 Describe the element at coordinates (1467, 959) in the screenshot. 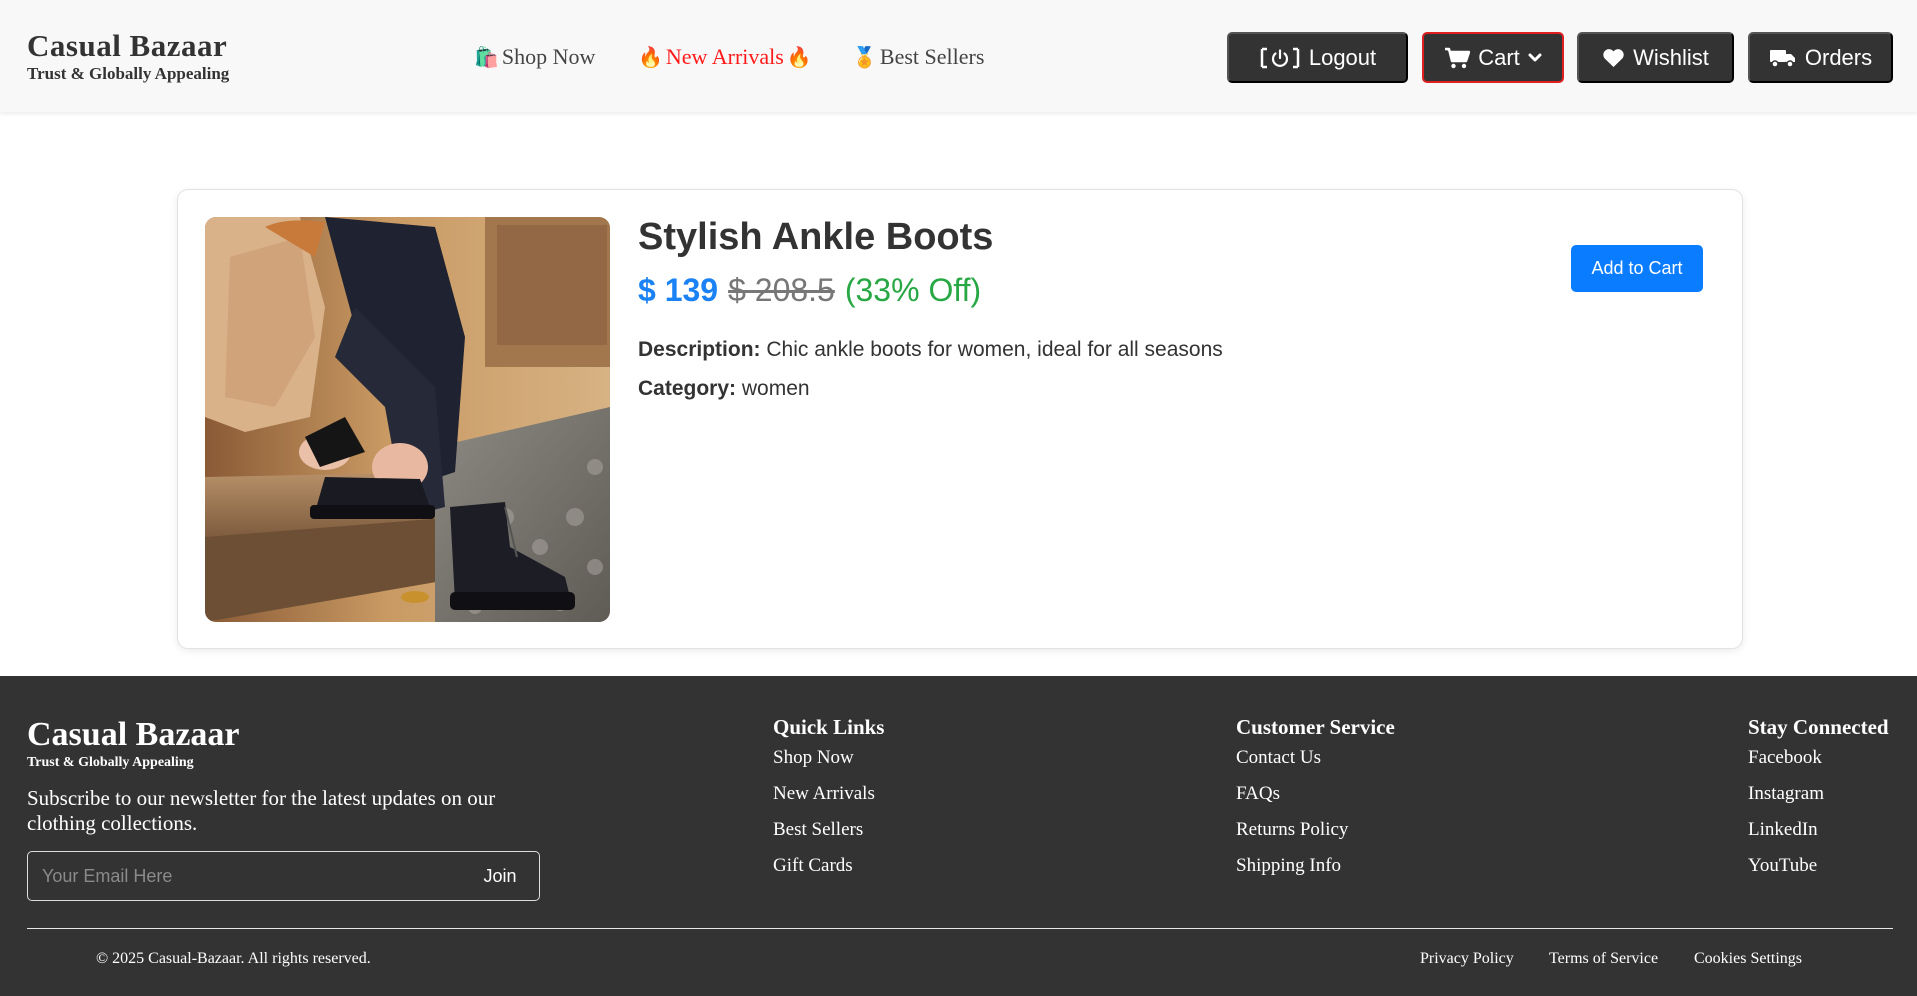

I see `privacy-policy-link: Privacy Policy` at that location.